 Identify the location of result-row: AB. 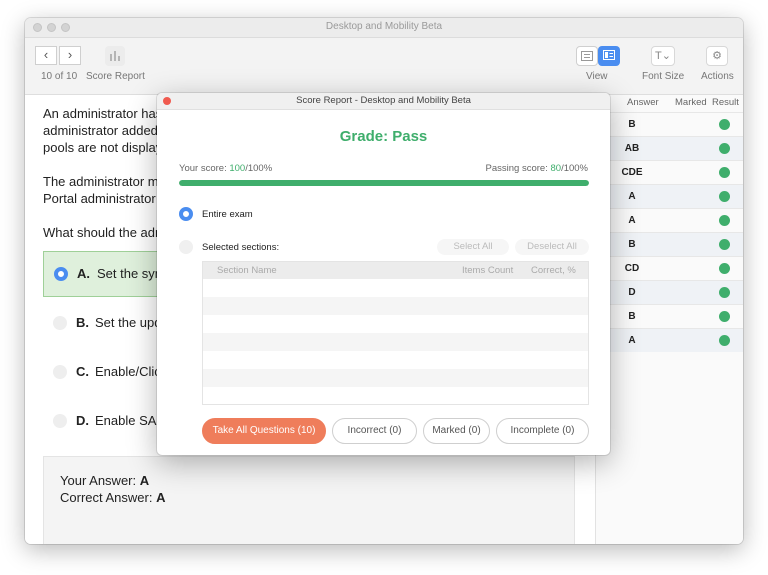
(669, 148).